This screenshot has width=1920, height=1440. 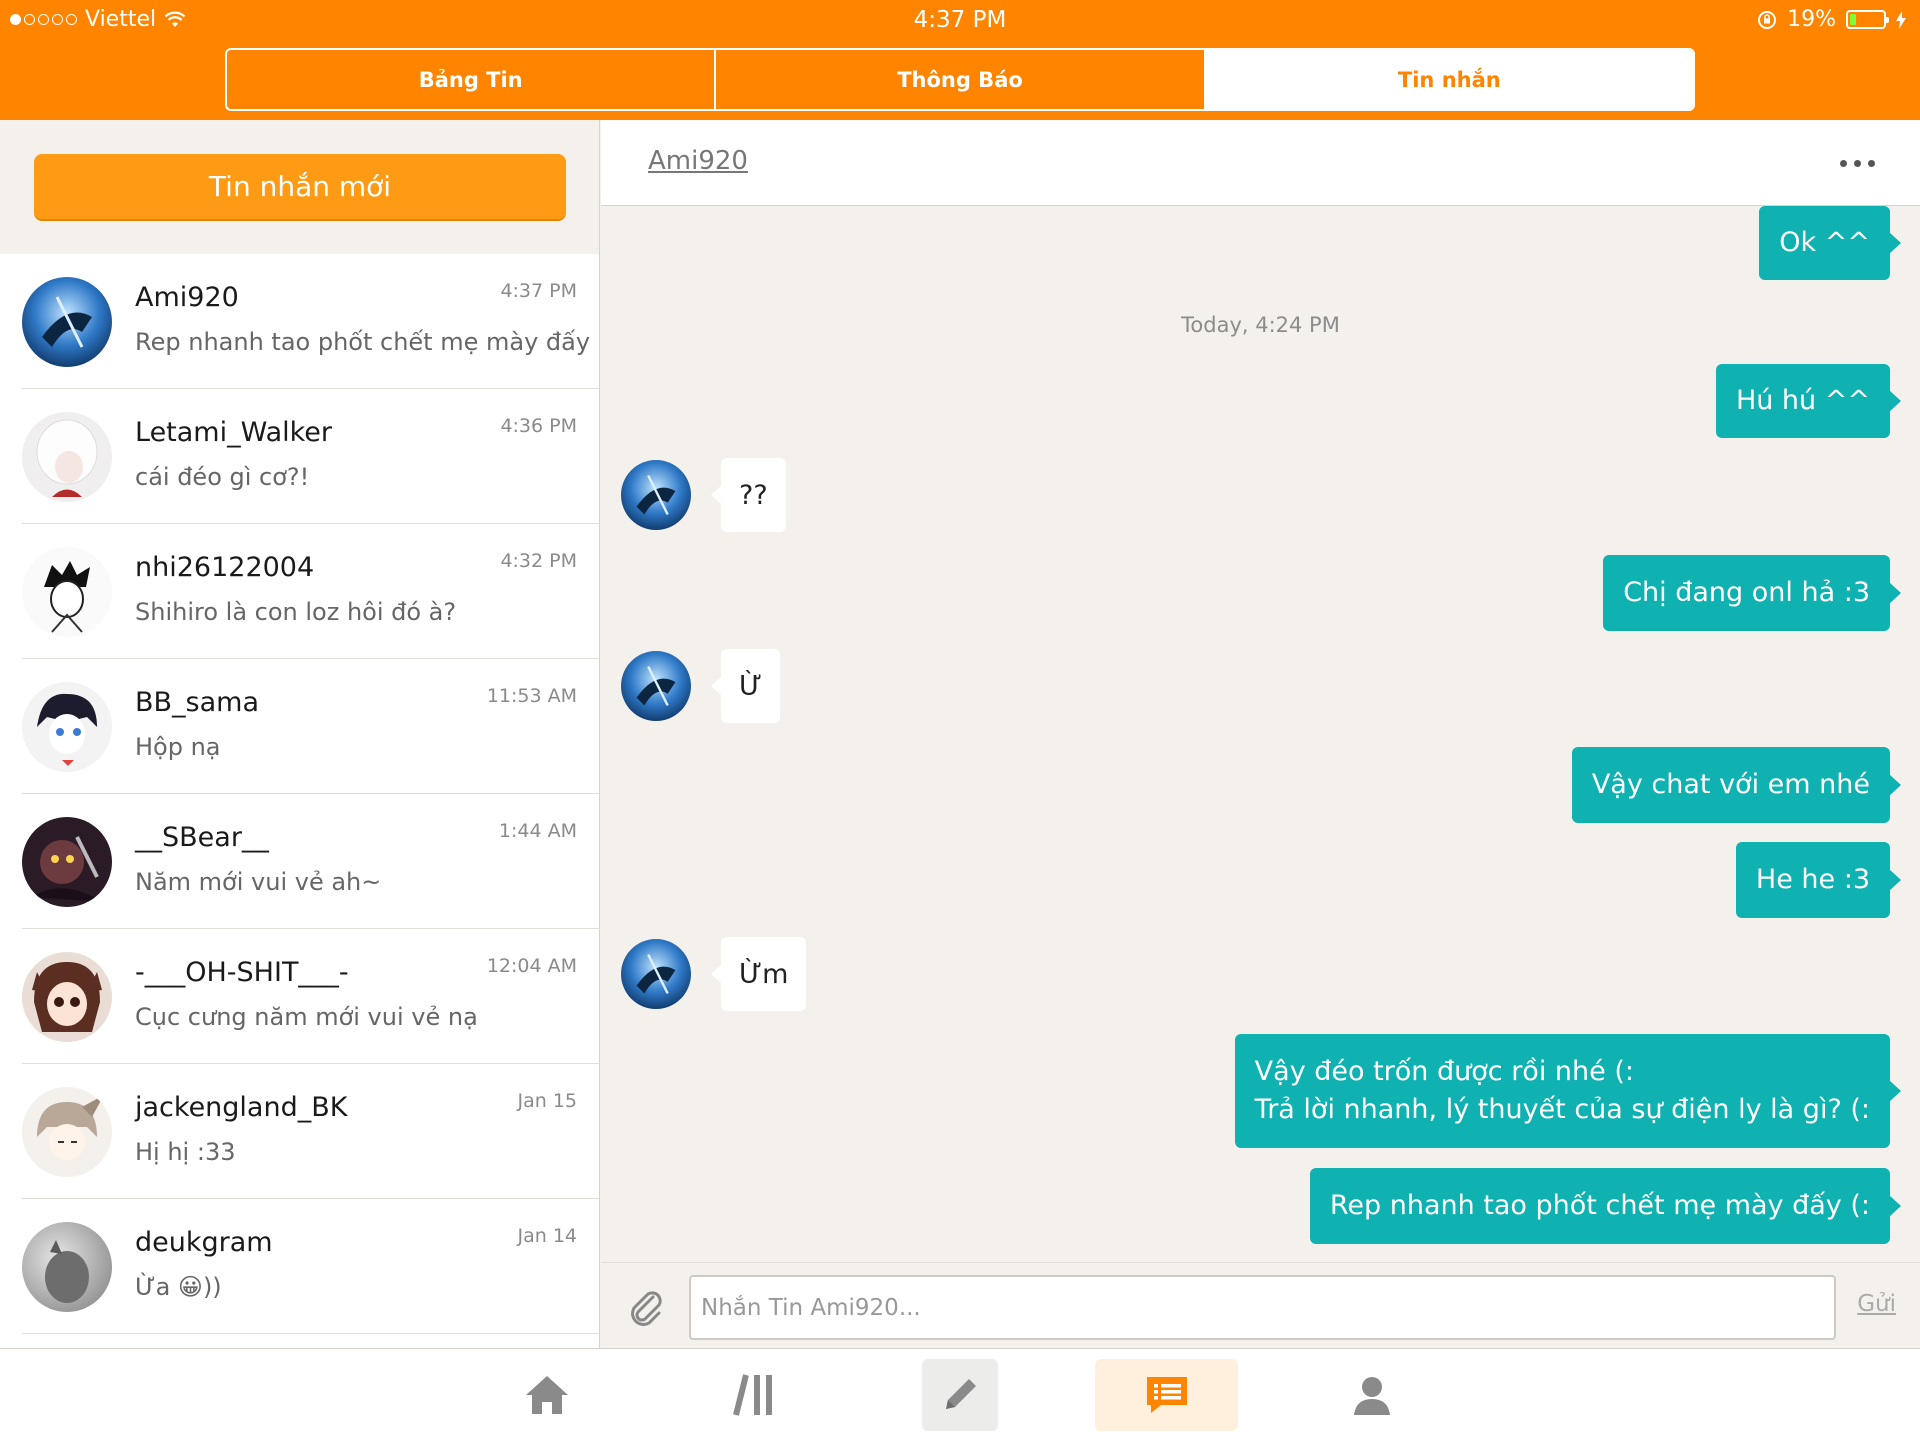 I want to click on conversation-time: 11:53 AM, so click(x=531, y=696).